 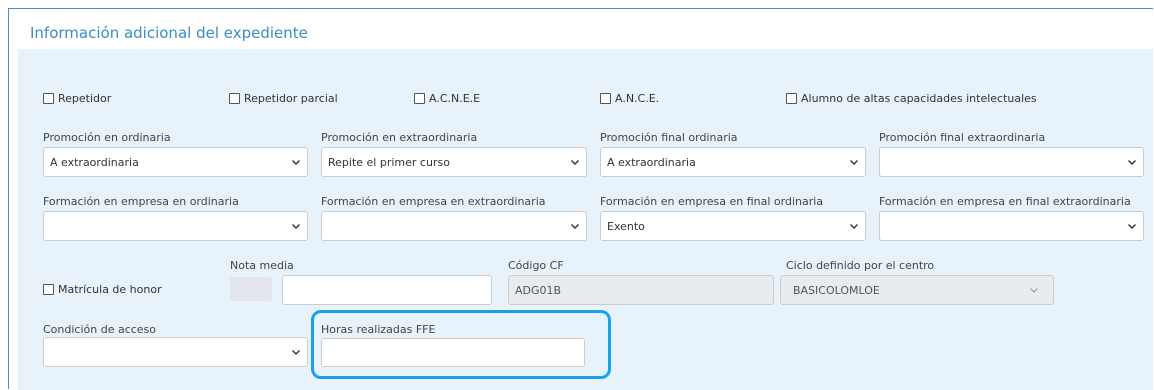 I want to click on checkbox-acnee: A.C.N.E.E, so click(x=447, y=98).